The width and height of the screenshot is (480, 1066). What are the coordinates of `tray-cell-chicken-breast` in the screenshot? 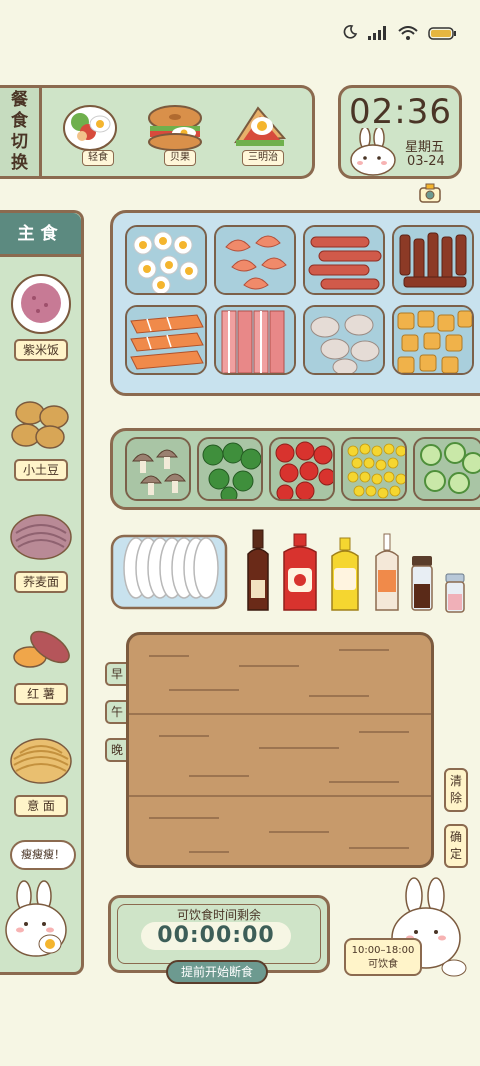 It's located at (344, 340).